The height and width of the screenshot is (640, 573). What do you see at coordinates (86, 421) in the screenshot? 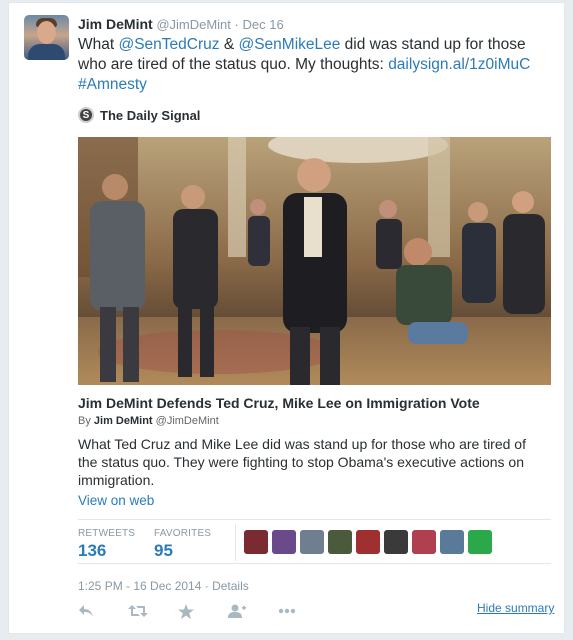
I see `byline-prefix: By` at bounding box center [86, 421].